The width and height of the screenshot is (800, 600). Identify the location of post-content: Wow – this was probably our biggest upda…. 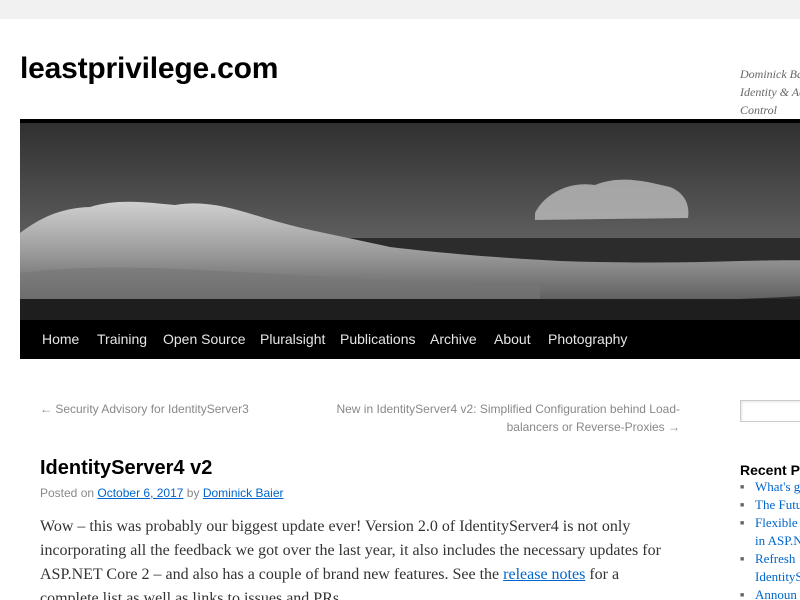
(360, 557).